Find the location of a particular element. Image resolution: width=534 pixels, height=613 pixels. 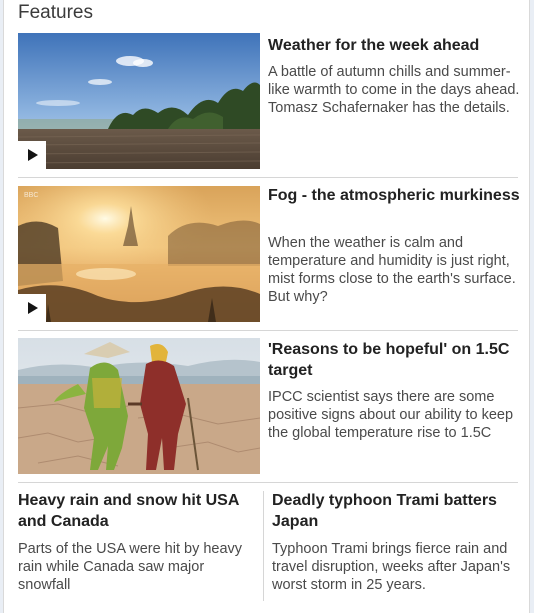

headline-link: Fog - the atmospheric murkiness is located at coordinates (394, 195).